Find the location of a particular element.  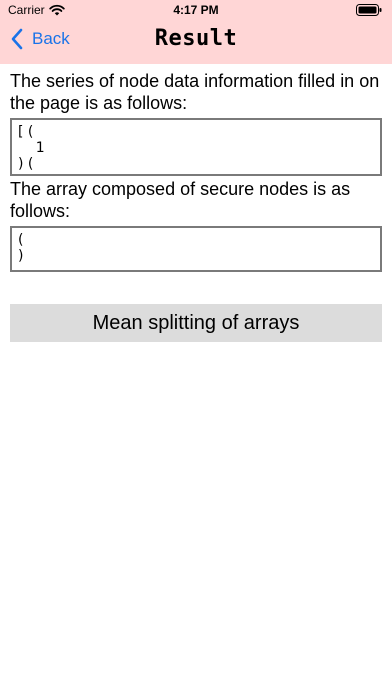

status-time: 4:17 PM is located at coordinates (196, 10).